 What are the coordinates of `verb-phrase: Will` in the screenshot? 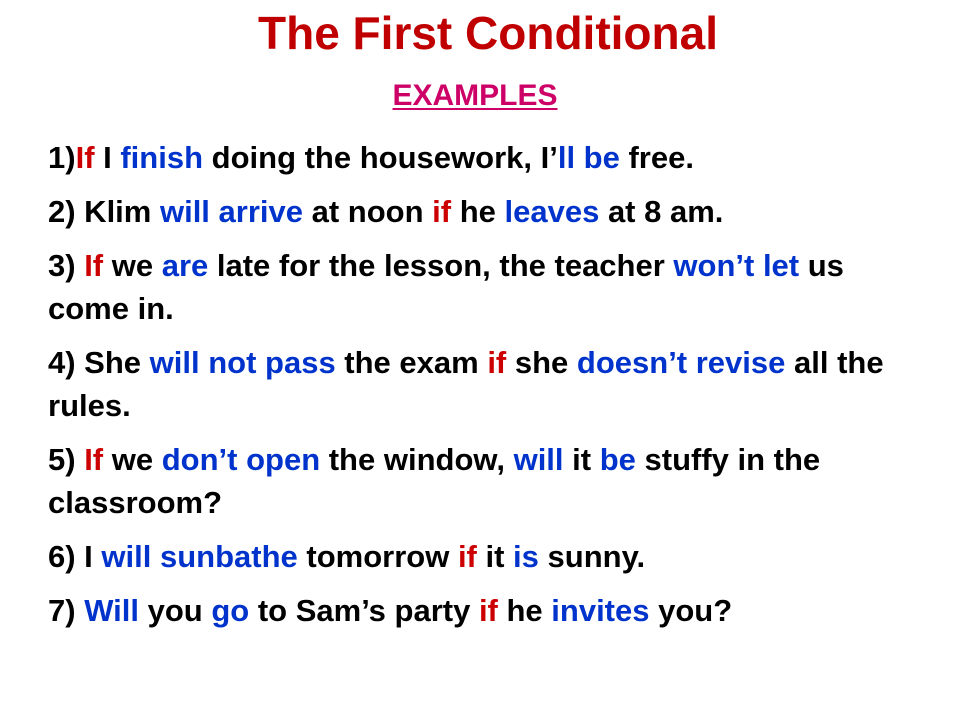 It's located at (112, 610).